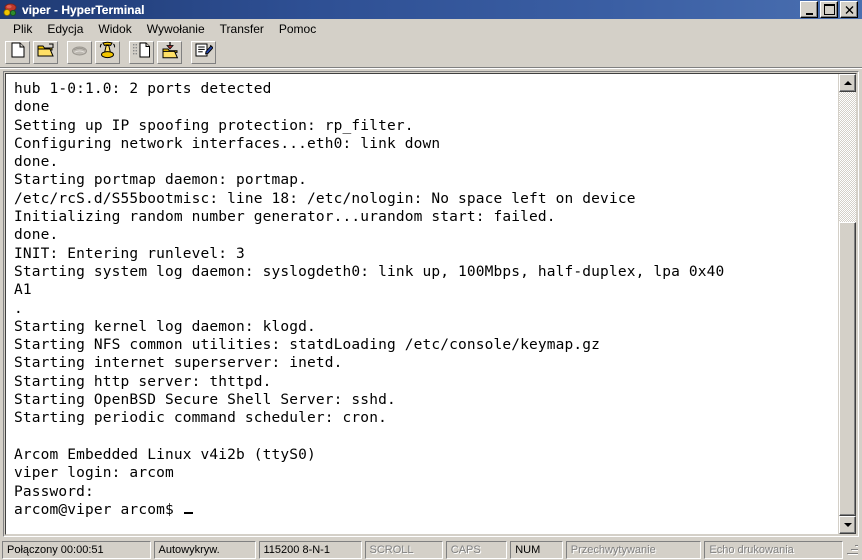  I want to click on terminal-line: INIT: Entering runlevel: 3, so click(129, 253).